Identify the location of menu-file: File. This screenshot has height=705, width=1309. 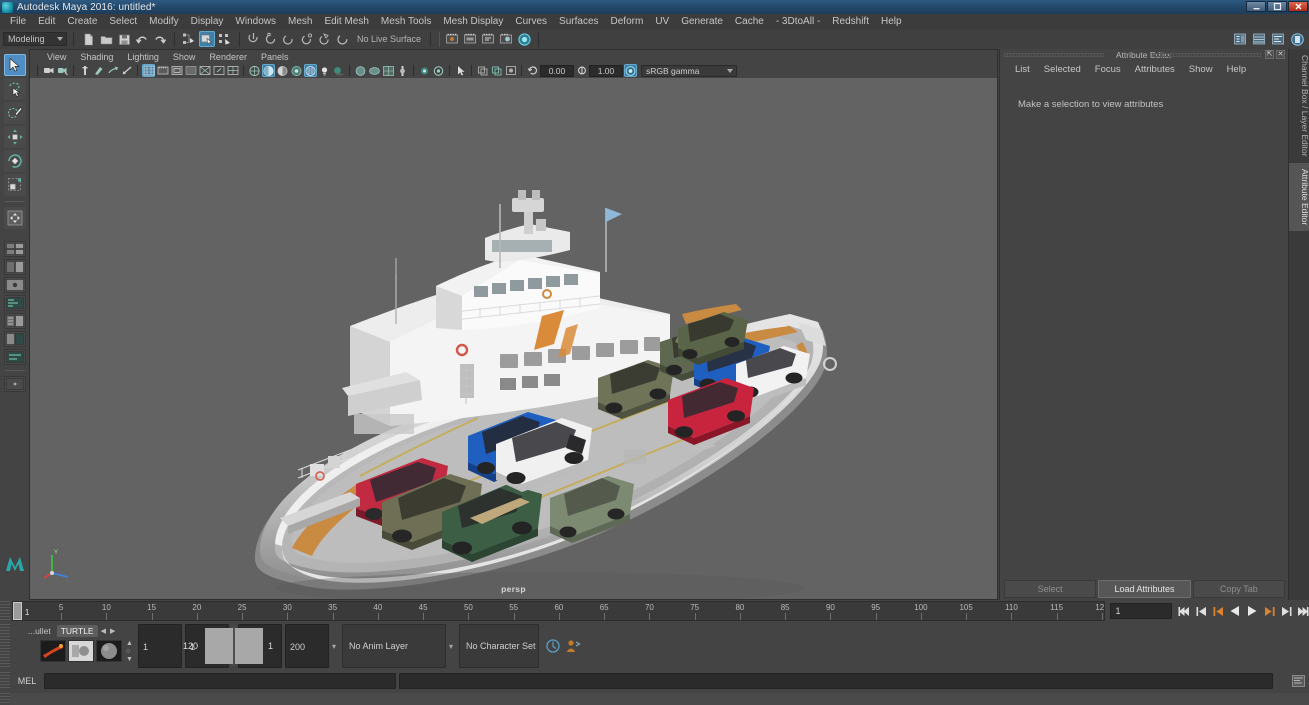
(18, 21).